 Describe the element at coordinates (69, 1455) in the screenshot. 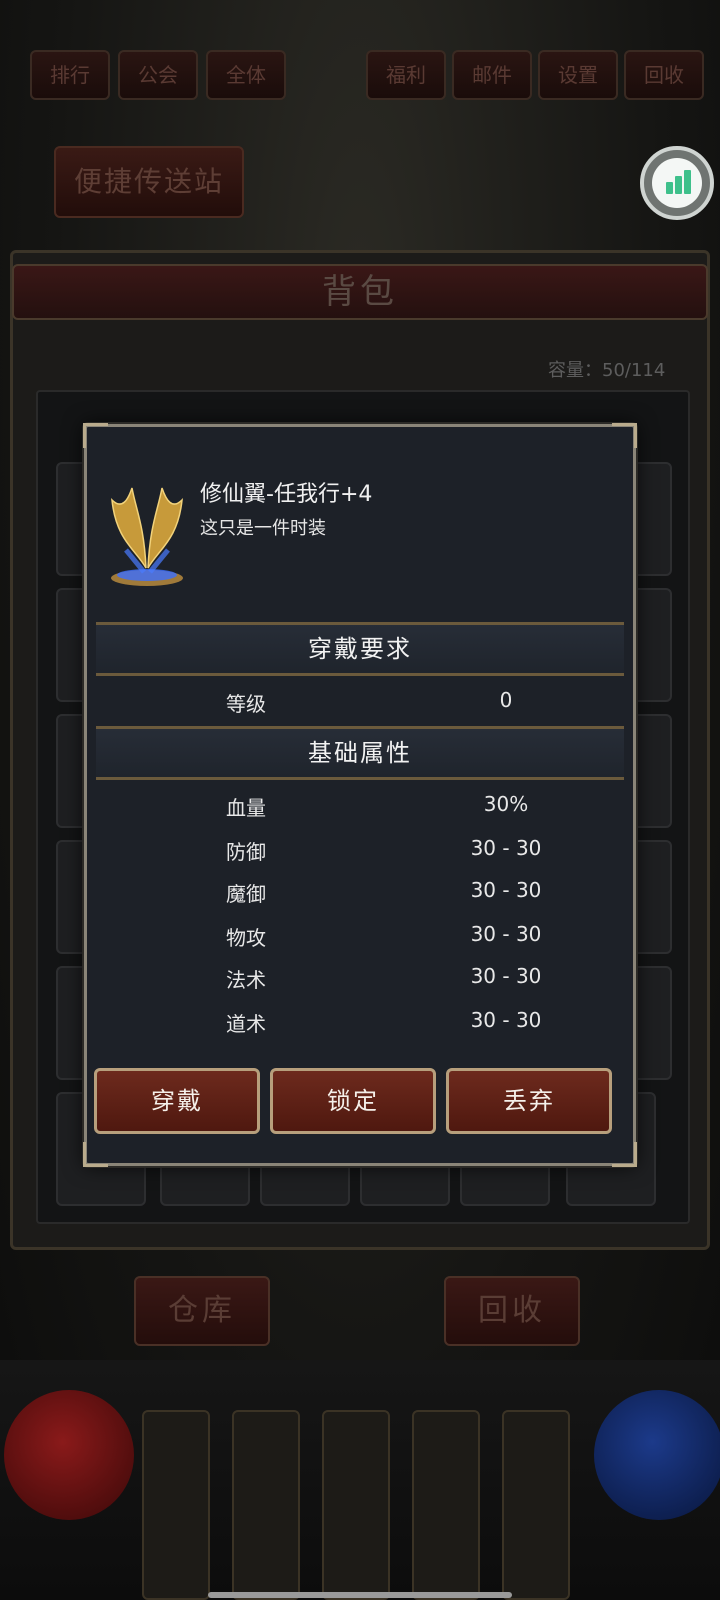

I see `hp-orb` at that location.